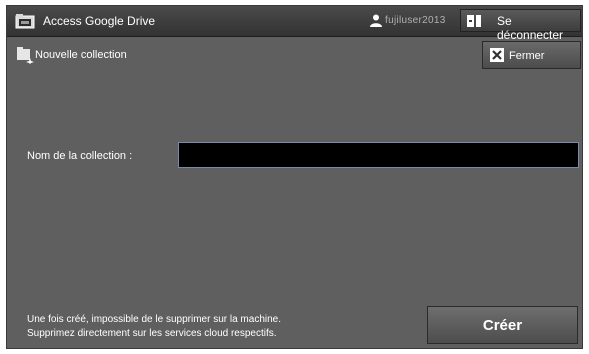  What do you see at coordinates (415, 20) in the screenshot?
I see `user-name: fujiluser2013` at bounding box center [415, 20].